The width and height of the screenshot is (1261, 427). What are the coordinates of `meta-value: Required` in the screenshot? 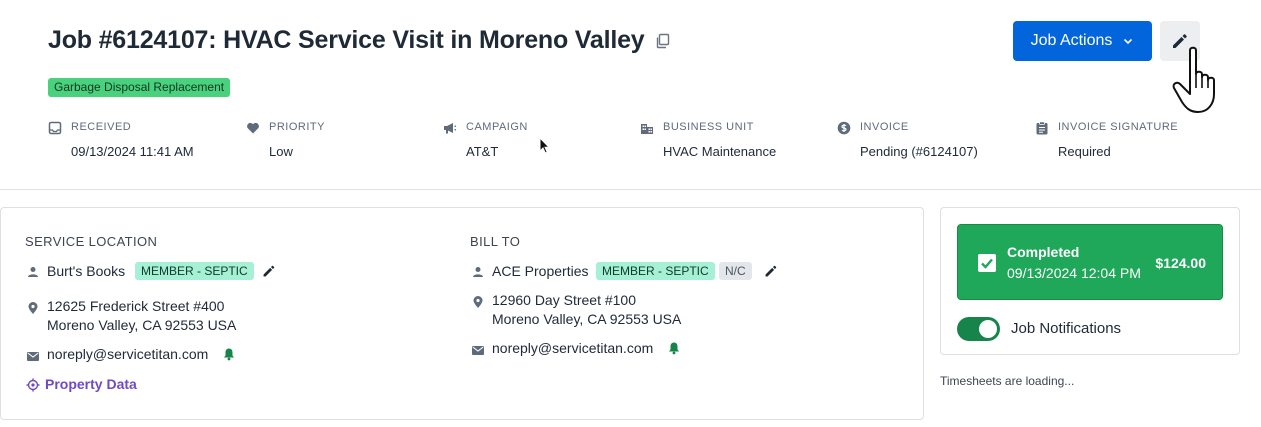 It's located at (1084, 151).